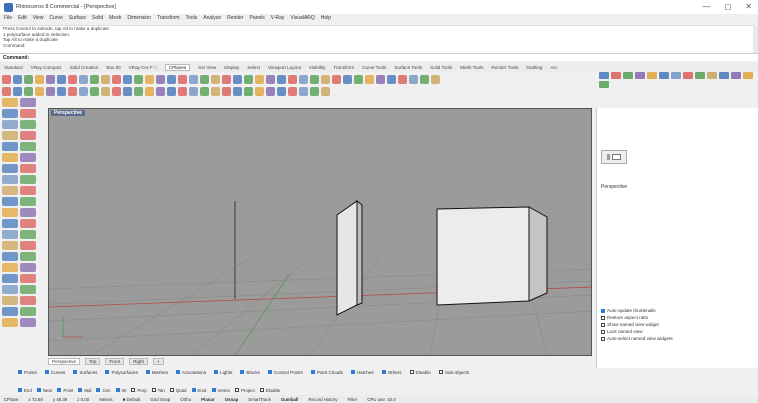 This screenshot has width=758, height=403. Describe the element at coordinates (317, 67) in the screenshot. I see `tab-visibility: Visibility` at that location.